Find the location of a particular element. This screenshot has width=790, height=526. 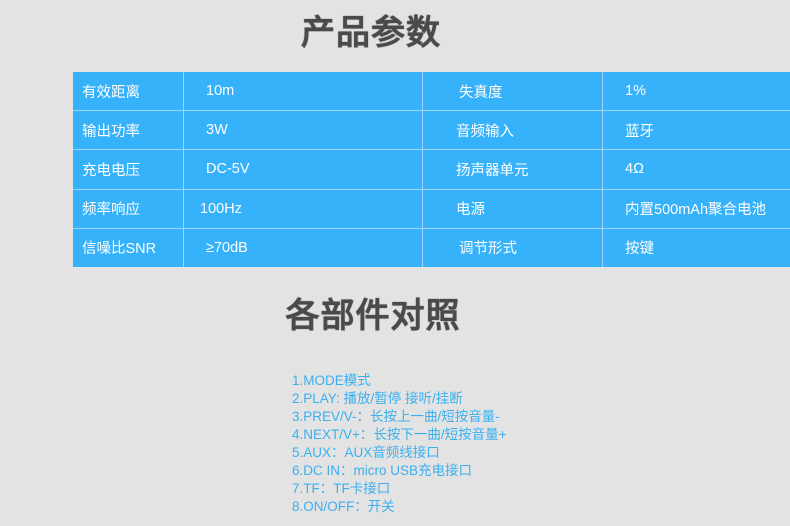

spec-row: 输出功率 3W 音频输入 蓝牙 is located at coordinates (431, 130).